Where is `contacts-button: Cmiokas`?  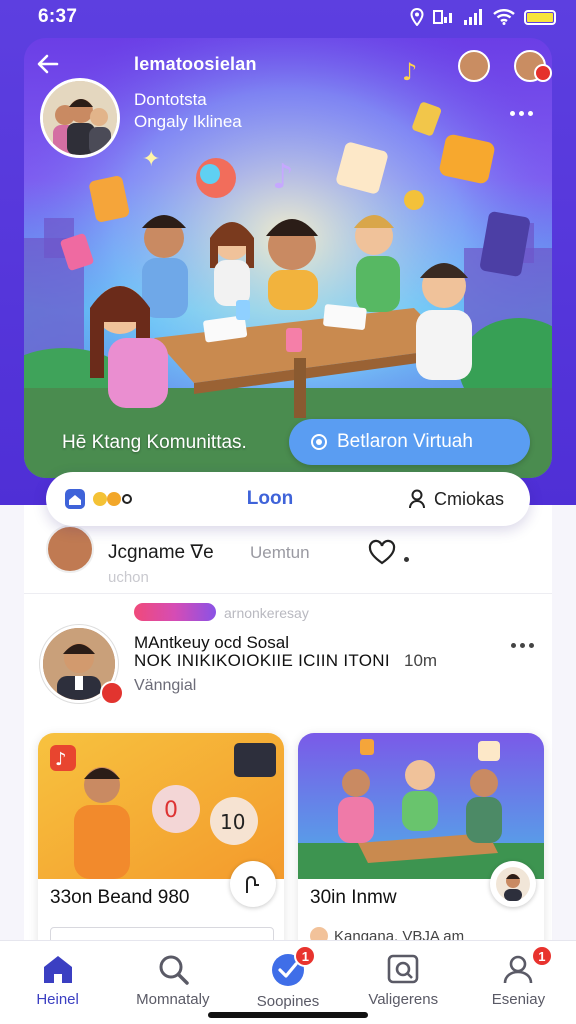 contacts-button: Cmiokas is located at coordinates (456, 499).